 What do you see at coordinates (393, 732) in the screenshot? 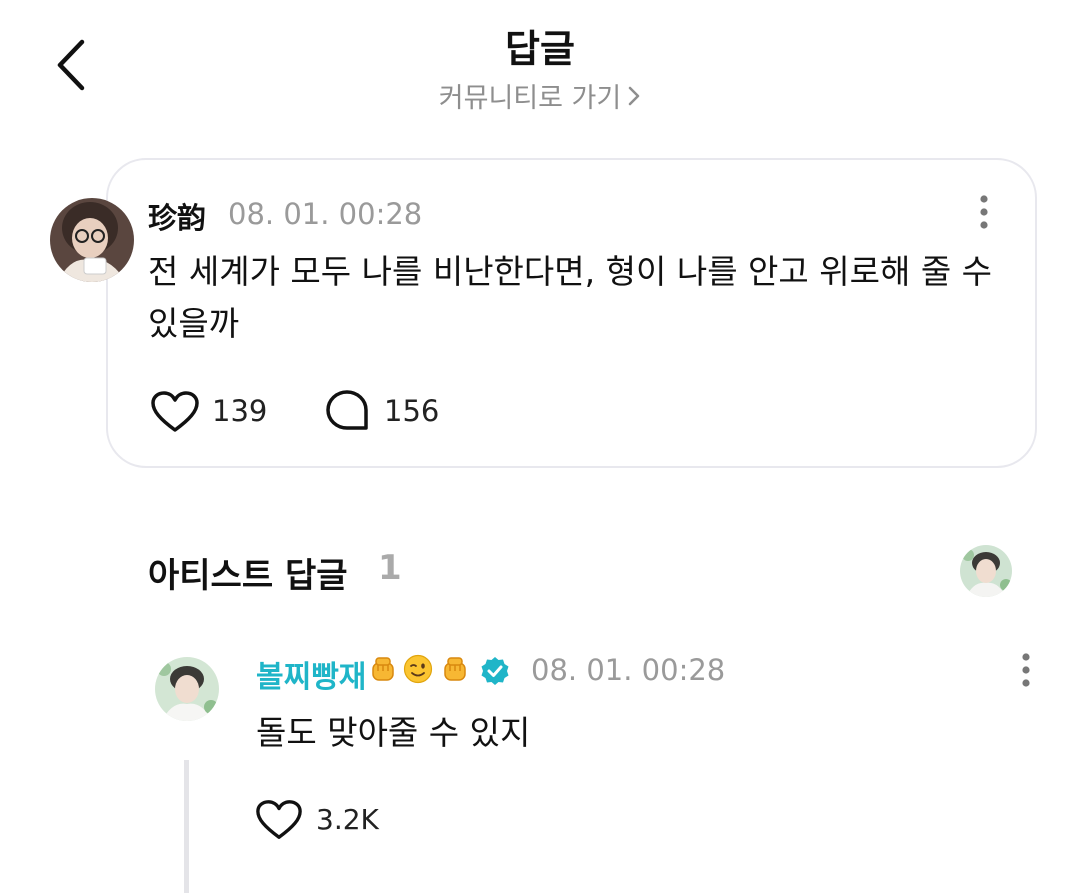
I see `reply-body: 돌도 맞아줄 수 있지` at bounding box center [393, 732].